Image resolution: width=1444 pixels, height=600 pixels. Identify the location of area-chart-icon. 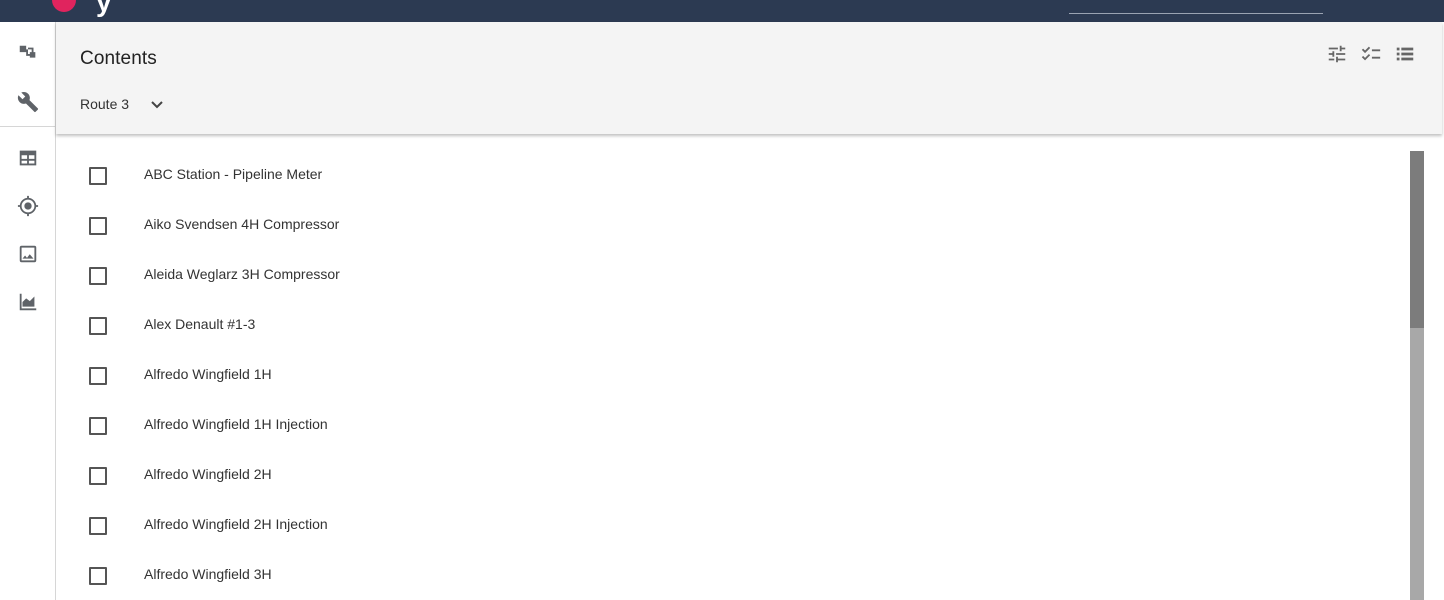
(28, 302).